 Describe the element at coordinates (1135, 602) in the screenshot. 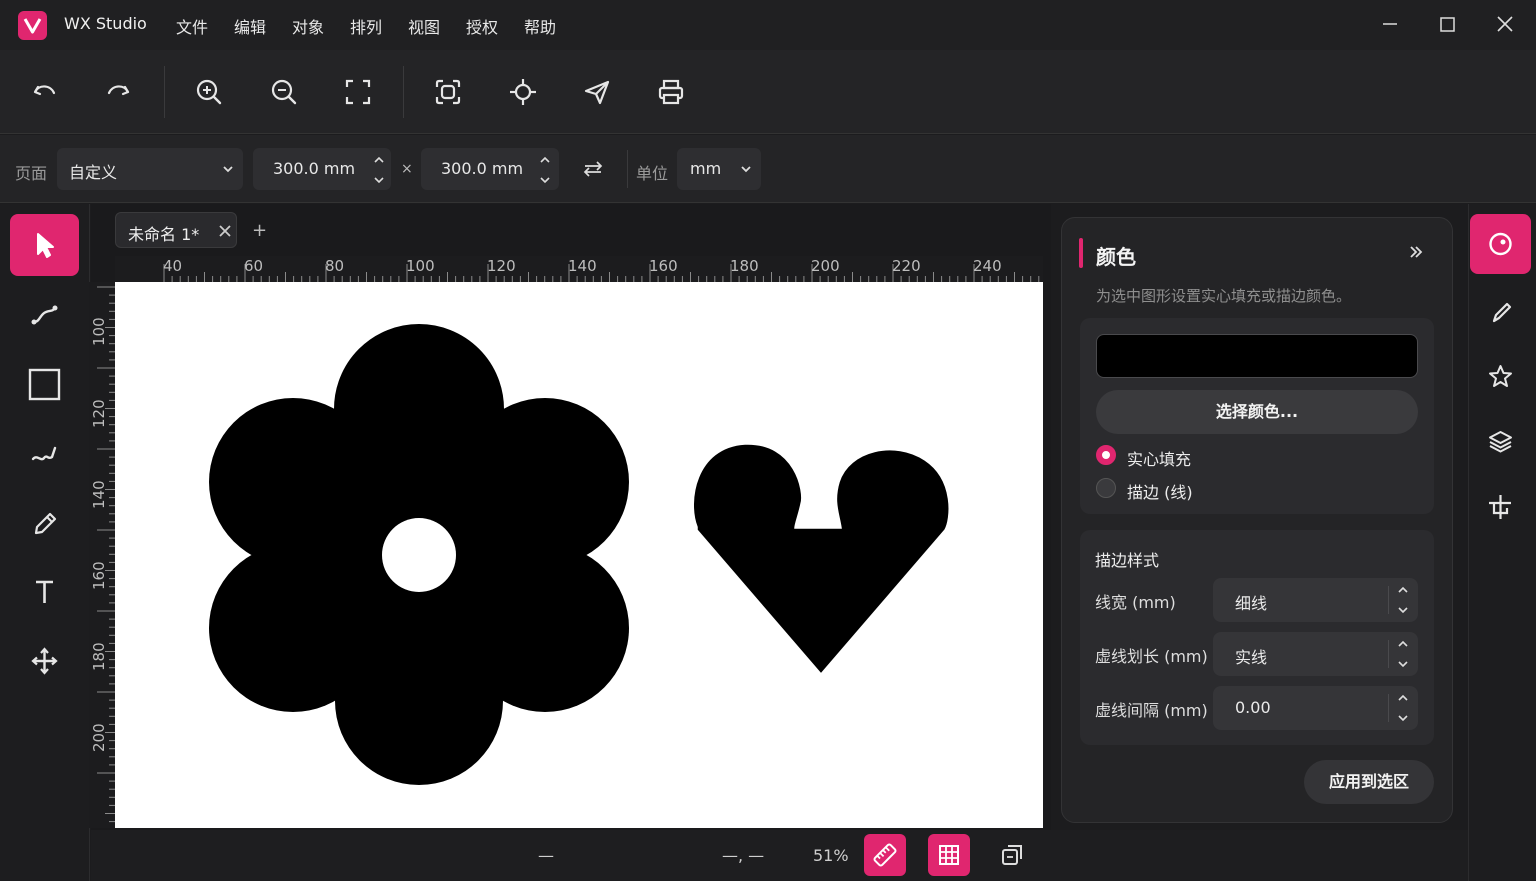

I see `line-width-label: 线宽 (mm)` at that location.